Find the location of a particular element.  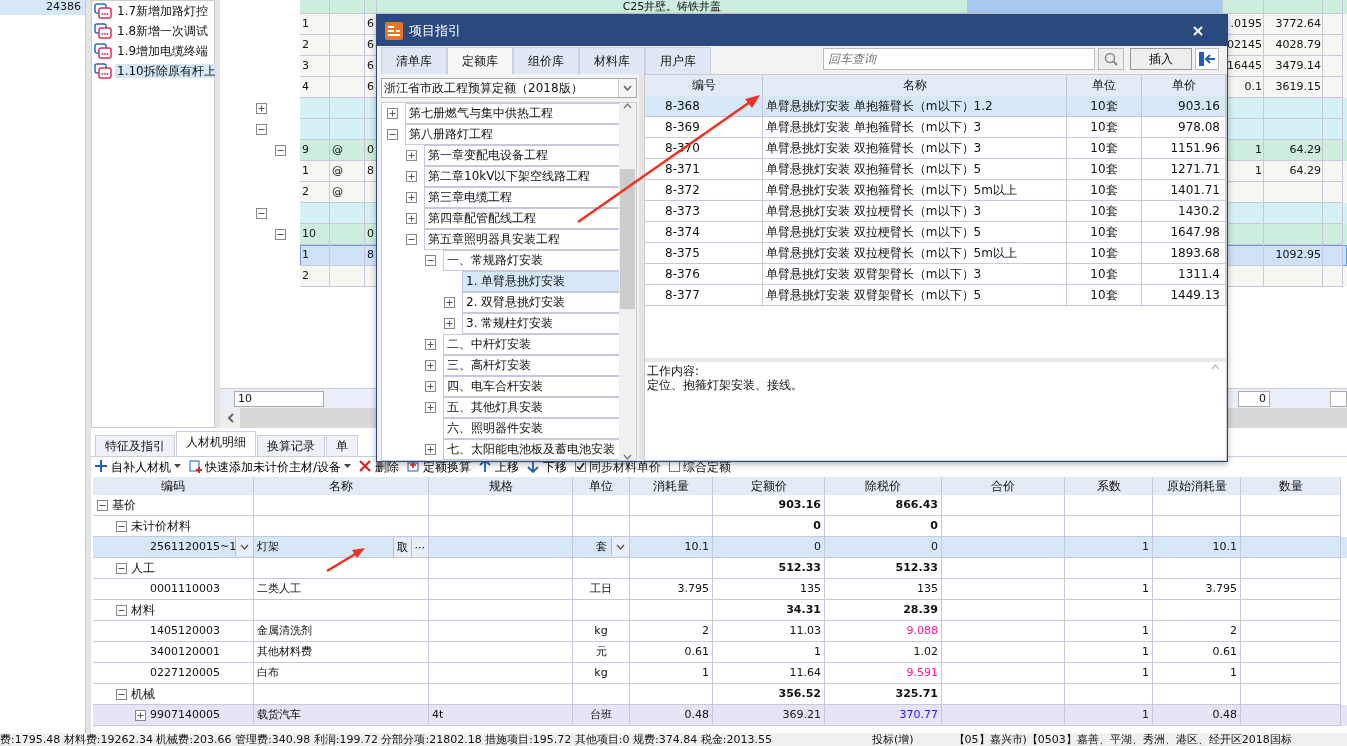

tree-item: 2. 双臂悬挑灯安装 is located at coordinates (540, 302).